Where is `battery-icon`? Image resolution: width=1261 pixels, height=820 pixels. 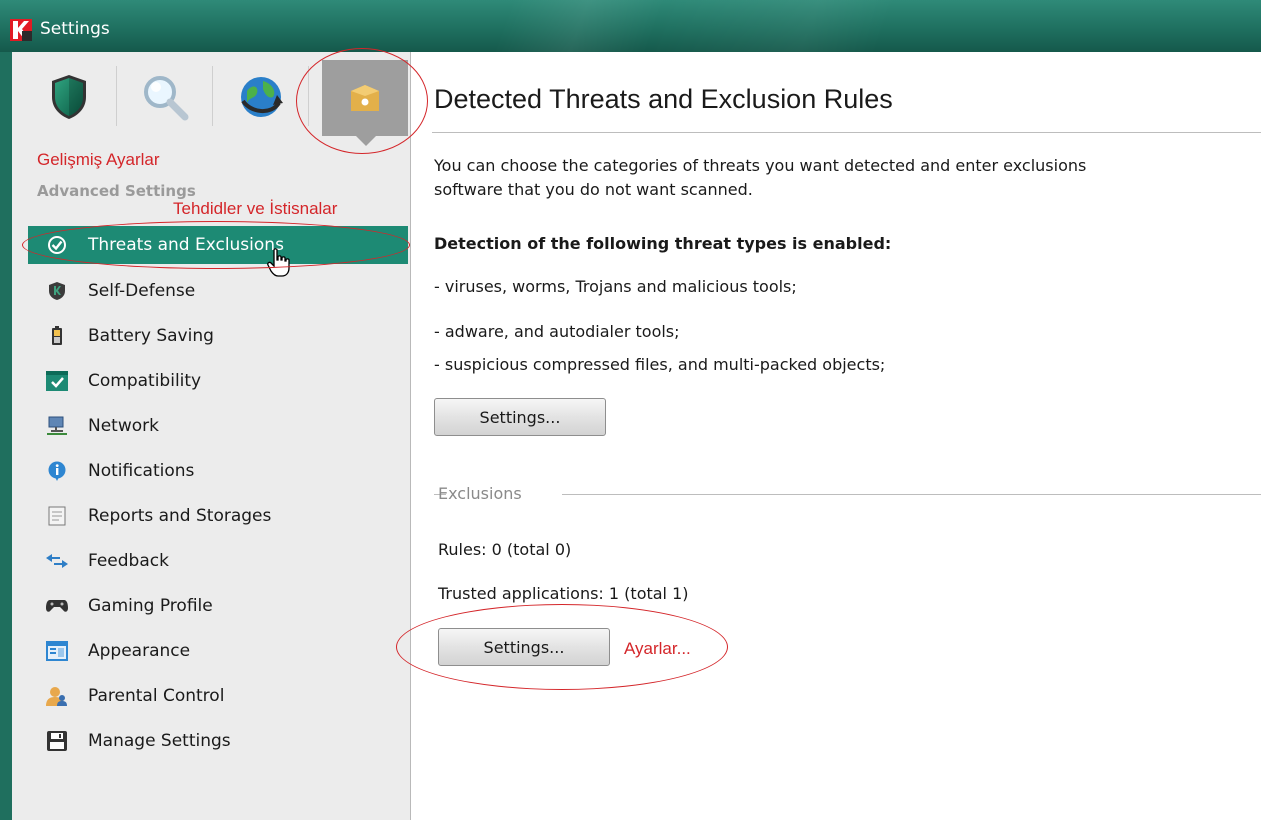 battery-icon is located at coordinates (57, 336).